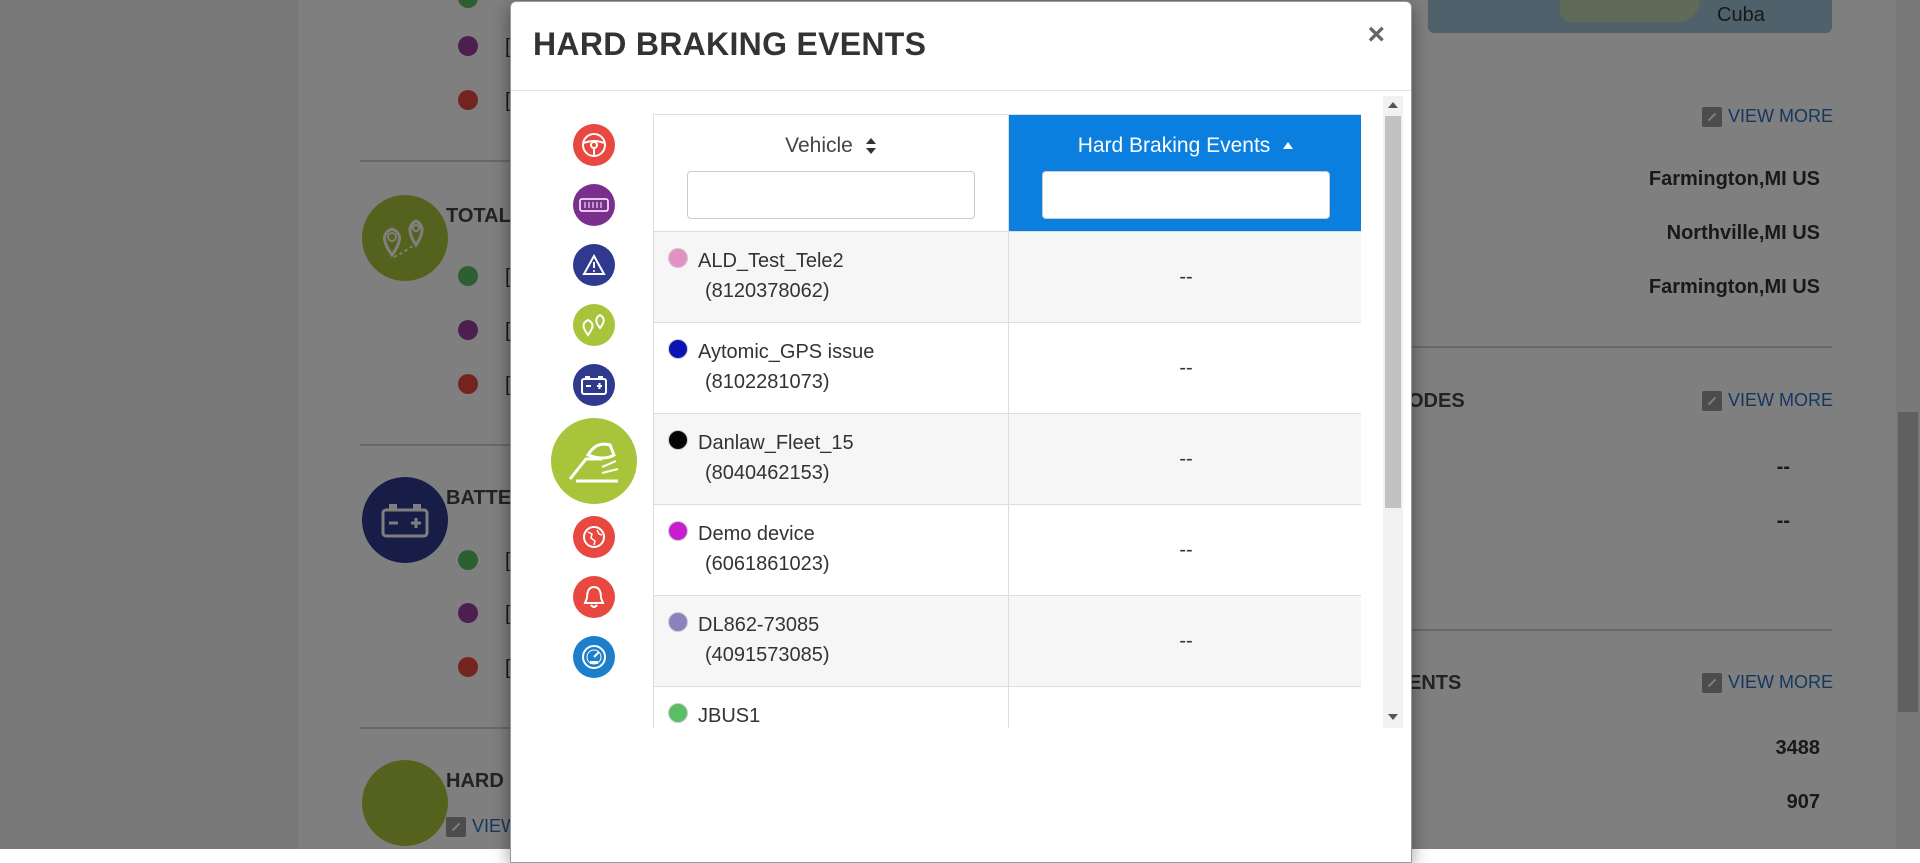 Image resolution: width=1920 pixels, height=863 pixels. Describe the element at coordinates (594, 205) in the screenshot. I see `odometer-icon` at that location.